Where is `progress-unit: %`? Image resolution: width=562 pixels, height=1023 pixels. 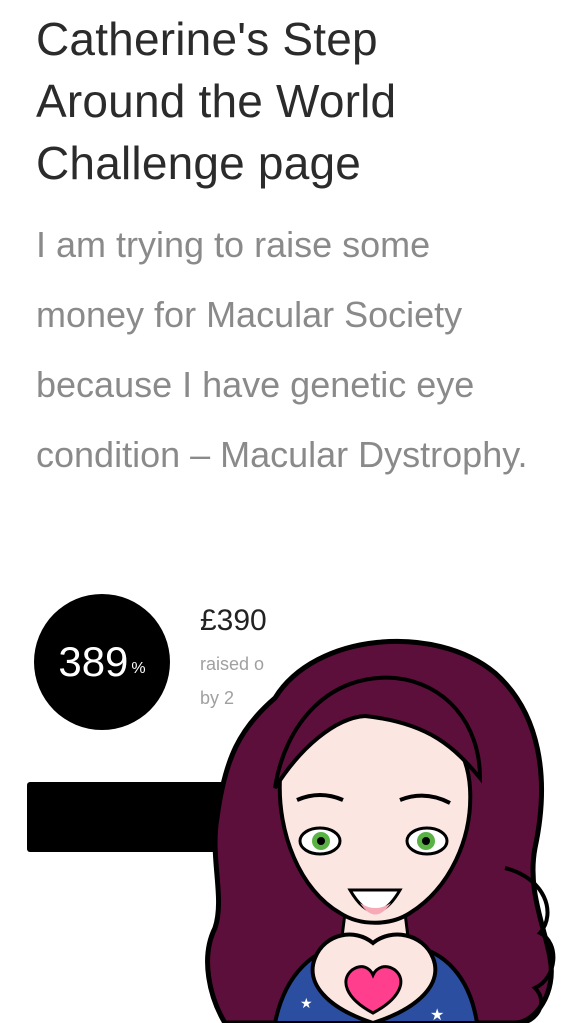 progress-unit: % is located at coordinates (138, 668).